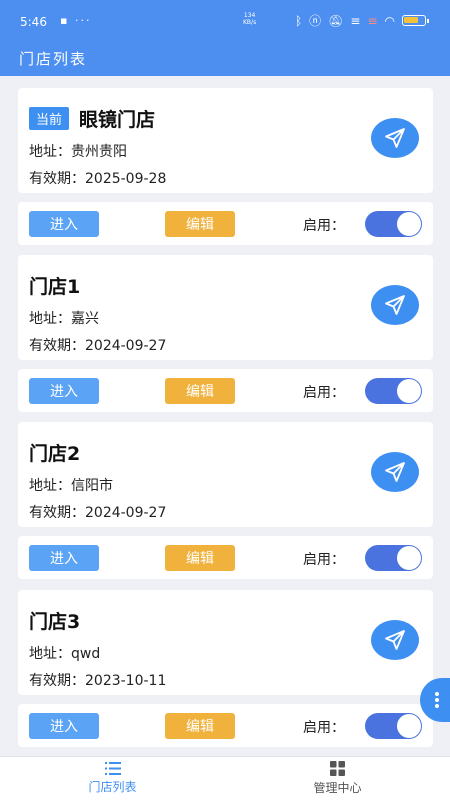 This screenshot has height=800, width=450. What do you see at coordinates (112, 778) in the screenshot?
I see `tab-store-list: 门店列表` at bounding box center [112, 778].